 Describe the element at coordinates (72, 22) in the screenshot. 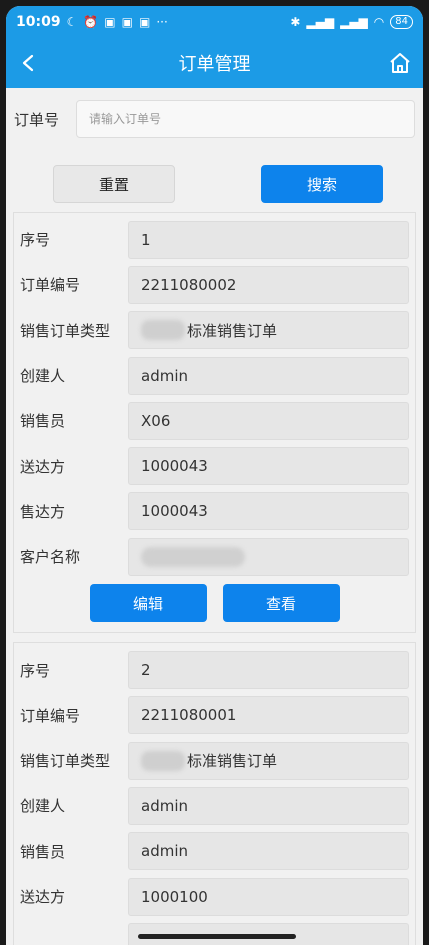

I see `moon-icon: ☾` at that location.